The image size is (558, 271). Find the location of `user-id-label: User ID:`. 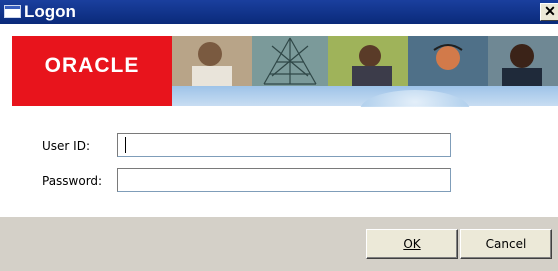

user-id-label: User ID: is located at coordinates (66, 146).